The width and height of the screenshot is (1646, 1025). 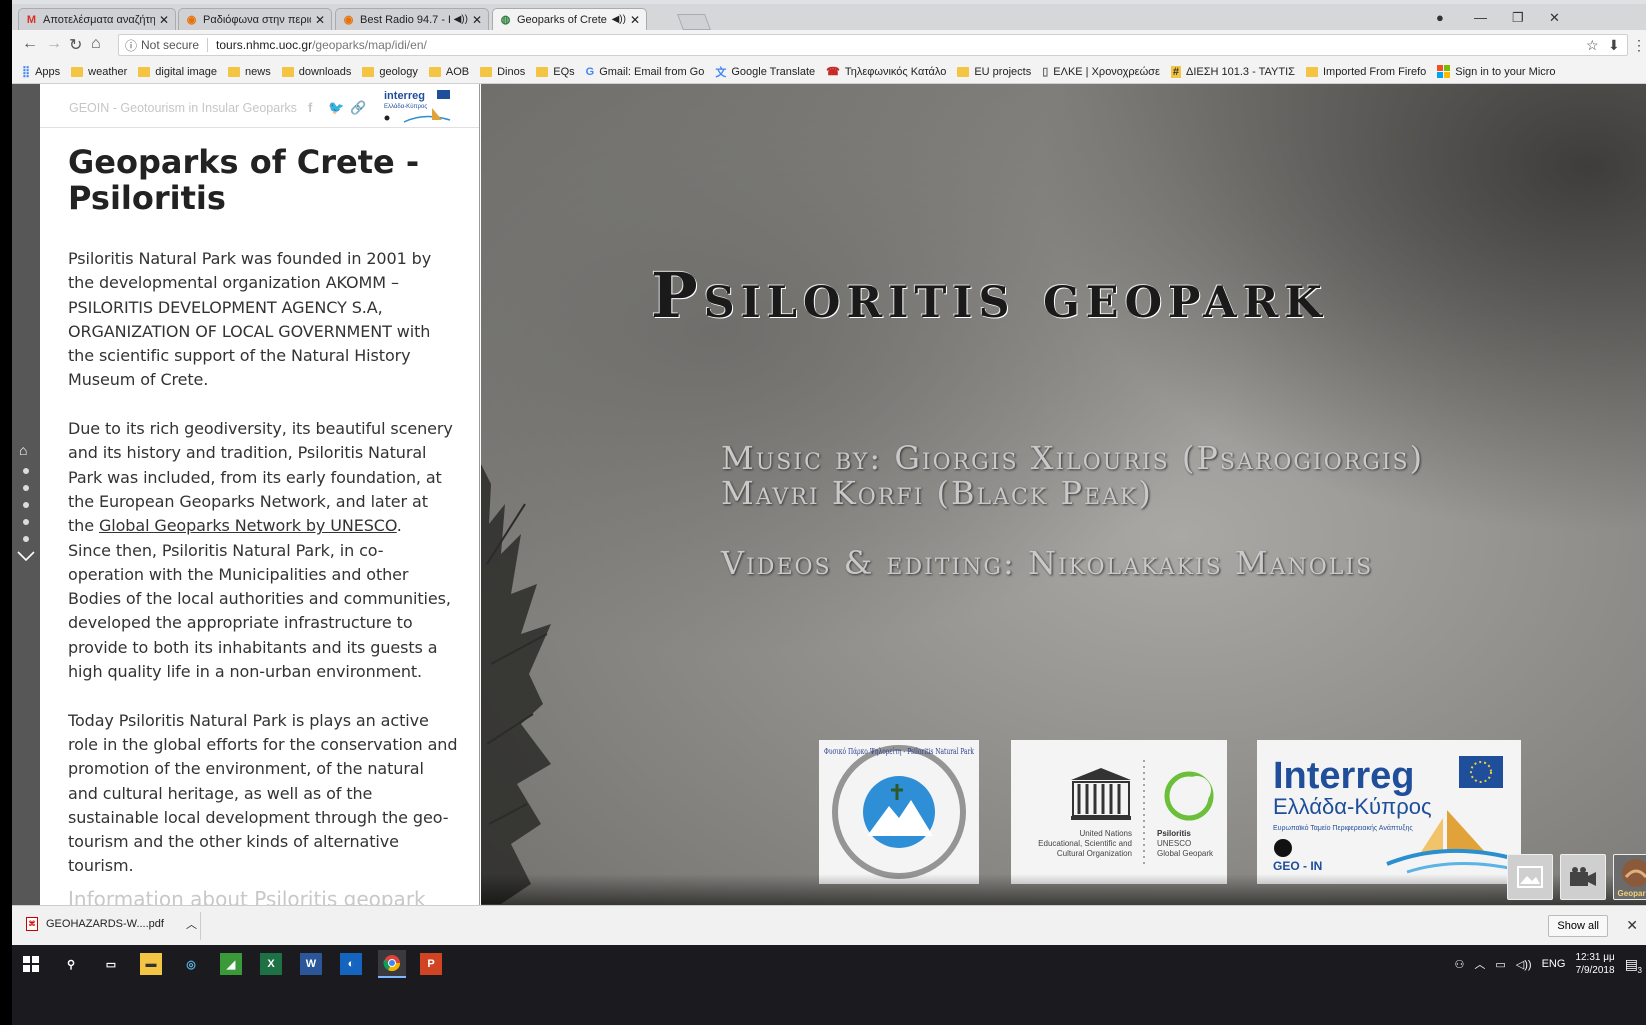 What do you see at coordinates (71, 964) in the screenshot?
I see `search-icon: ⚲` at bounding box center [71, 964].